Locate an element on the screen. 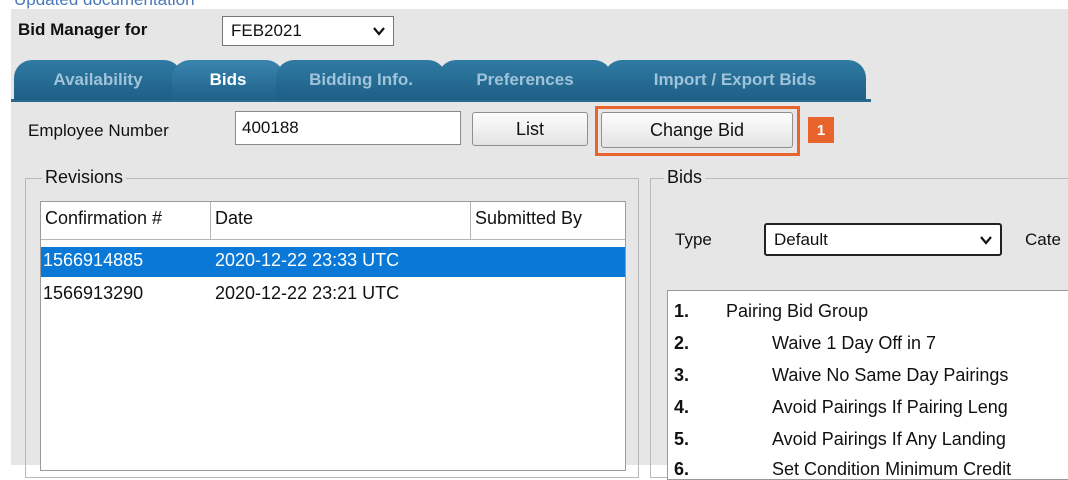  employee-number-value: 400188 is located at coordinates (270, 127).